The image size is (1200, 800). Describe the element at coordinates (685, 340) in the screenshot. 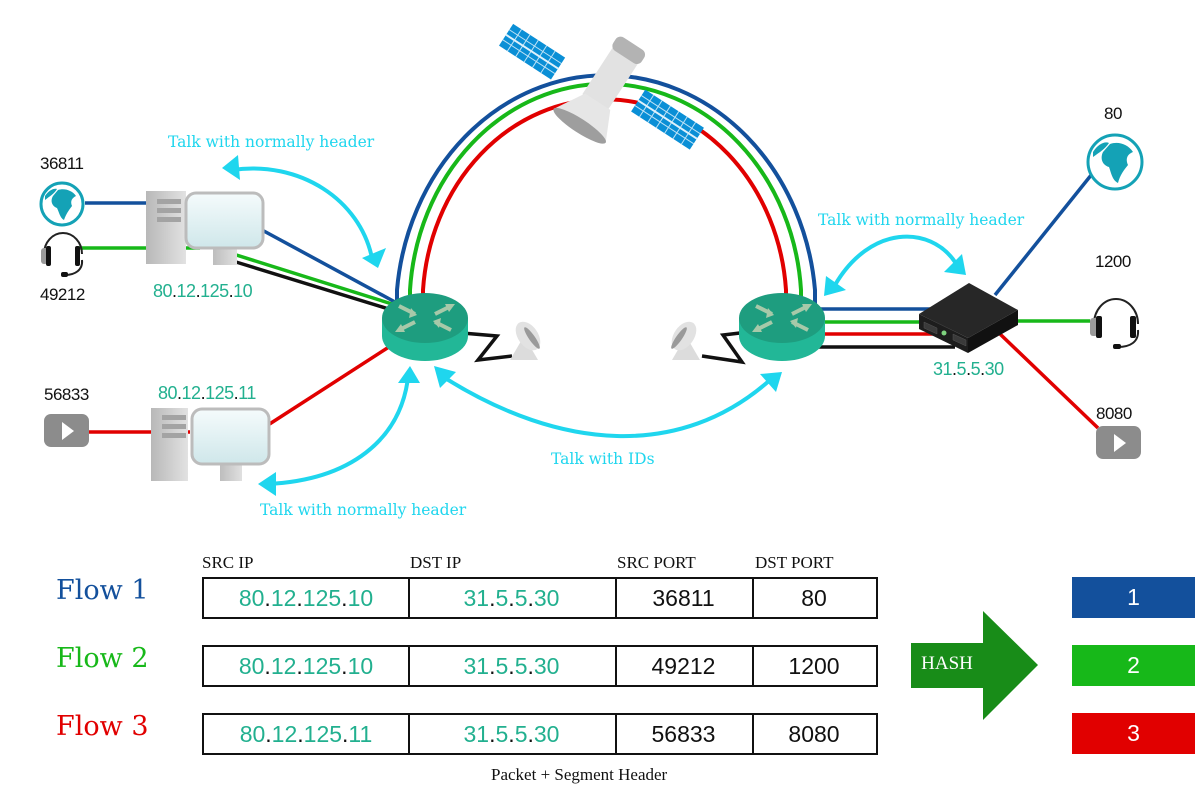

I see `dish-antenna-right-icon` at that location.